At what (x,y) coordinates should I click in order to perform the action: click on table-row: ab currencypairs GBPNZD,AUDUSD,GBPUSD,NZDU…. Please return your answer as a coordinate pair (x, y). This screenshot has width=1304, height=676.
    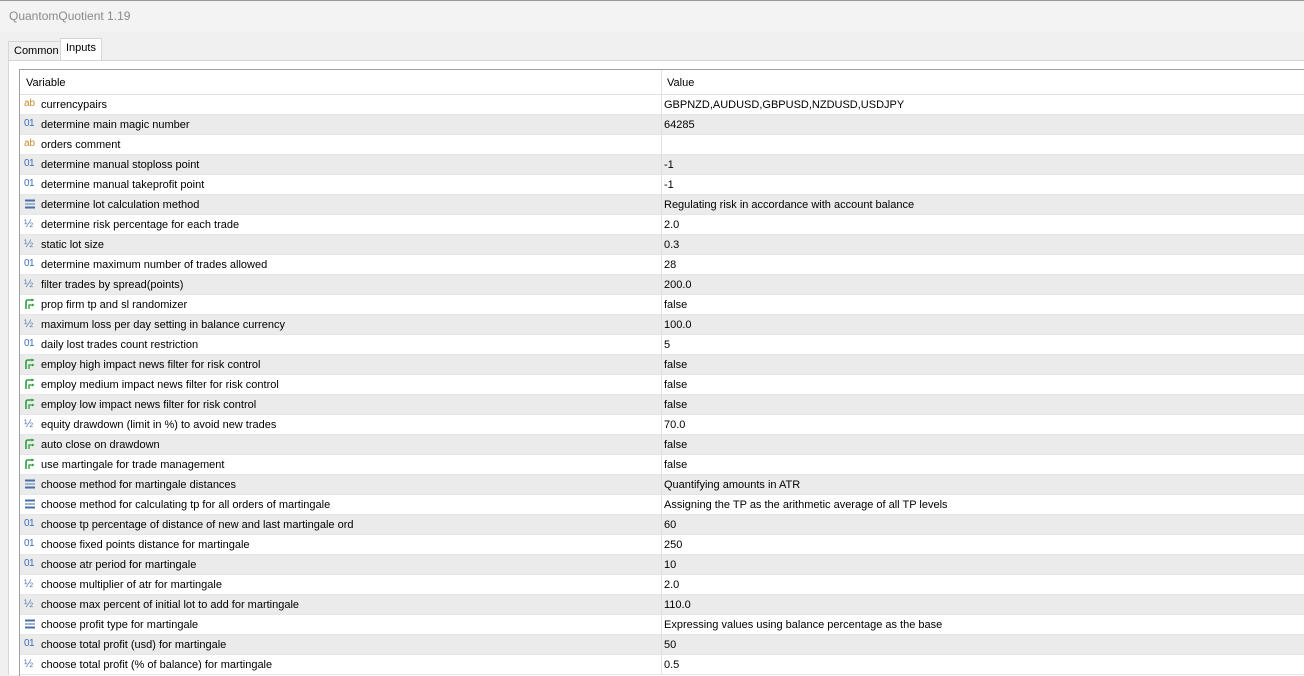
    Looking at the image, I should click on (662, 105).